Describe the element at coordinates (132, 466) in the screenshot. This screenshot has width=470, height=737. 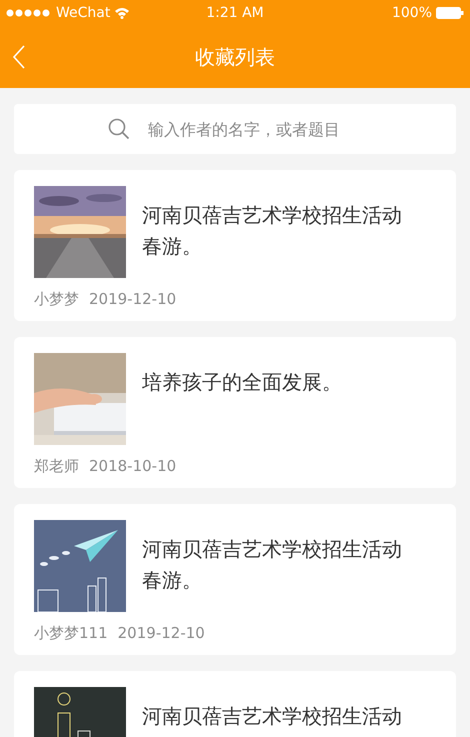
I see `article-date: 2018-10-10` at that location.